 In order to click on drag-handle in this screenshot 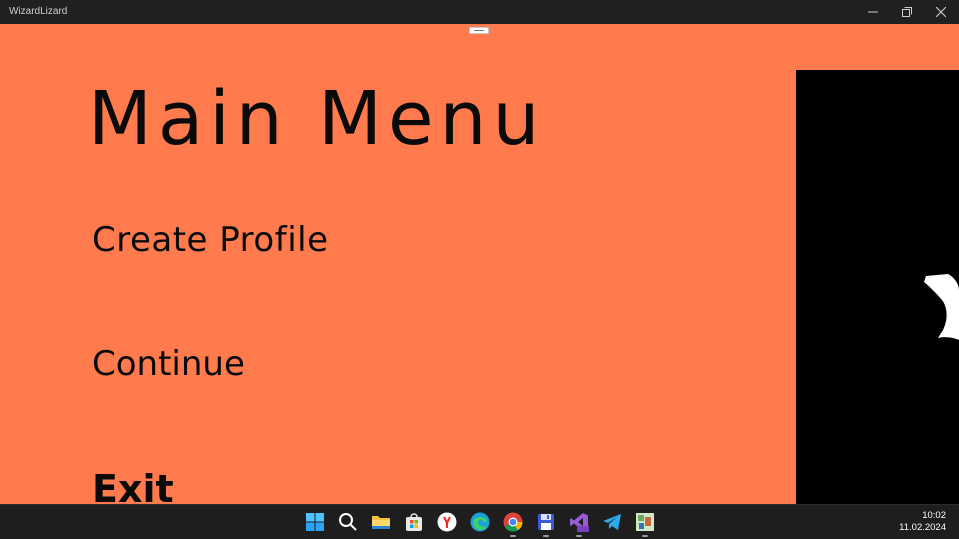, I will do `click(479, 30)`.